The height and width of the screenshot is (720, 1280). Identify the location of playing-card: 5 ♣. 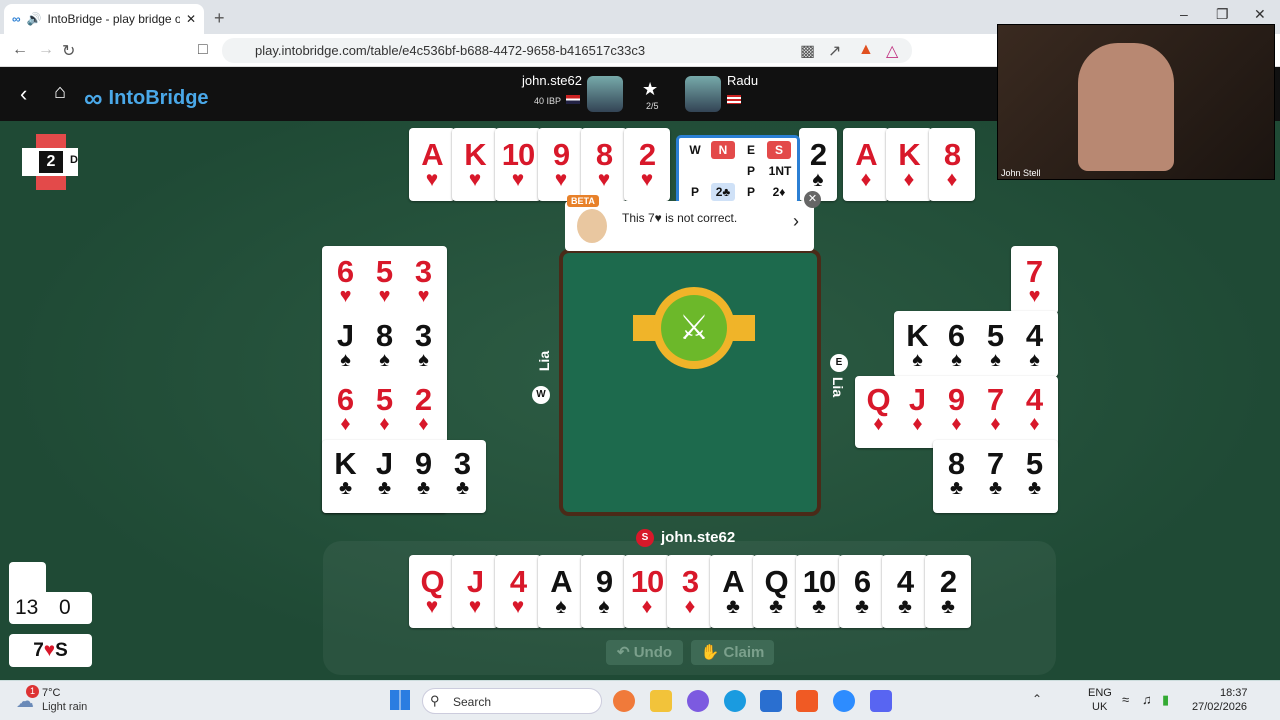
(1034, 472).